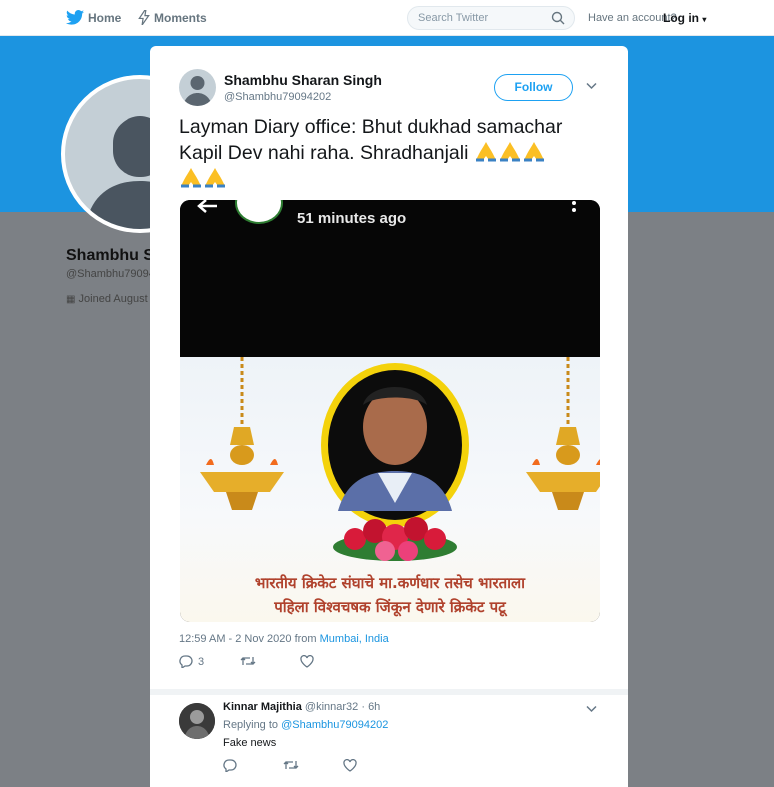  I want to click on reply-divider, so click(389, 692).